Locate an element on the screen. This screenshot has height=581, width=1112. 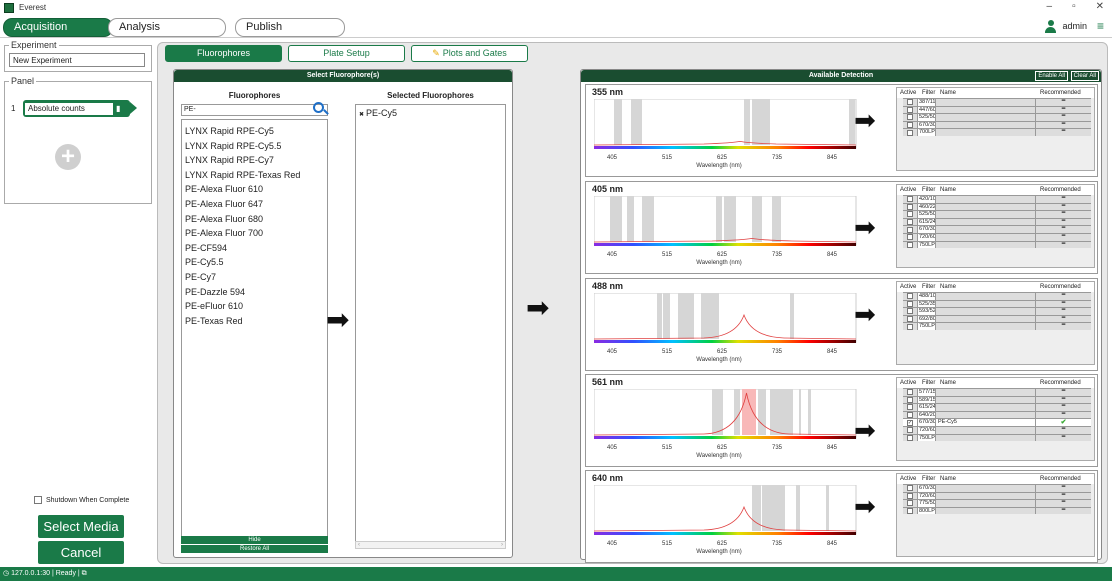
panel-name-input: Absolute counts is located at coordinates (69, 108).